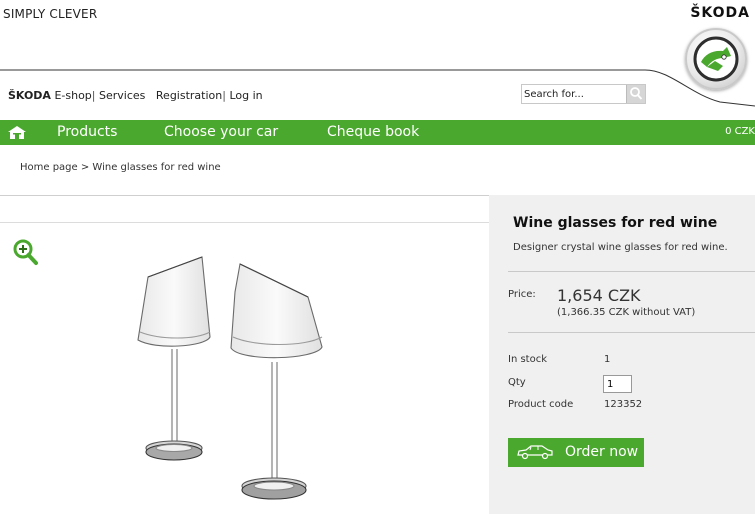  What do you see at coordinates (599, 295) in the screenshot?
I see `price-value: 1,654 CZK` at bounding box center [599, 295].